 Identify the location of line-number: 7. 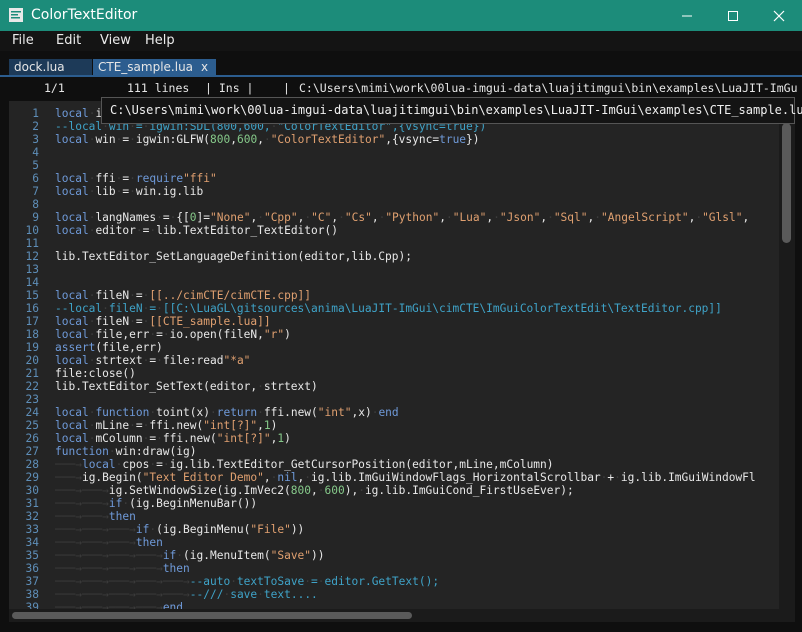
(35, 191).